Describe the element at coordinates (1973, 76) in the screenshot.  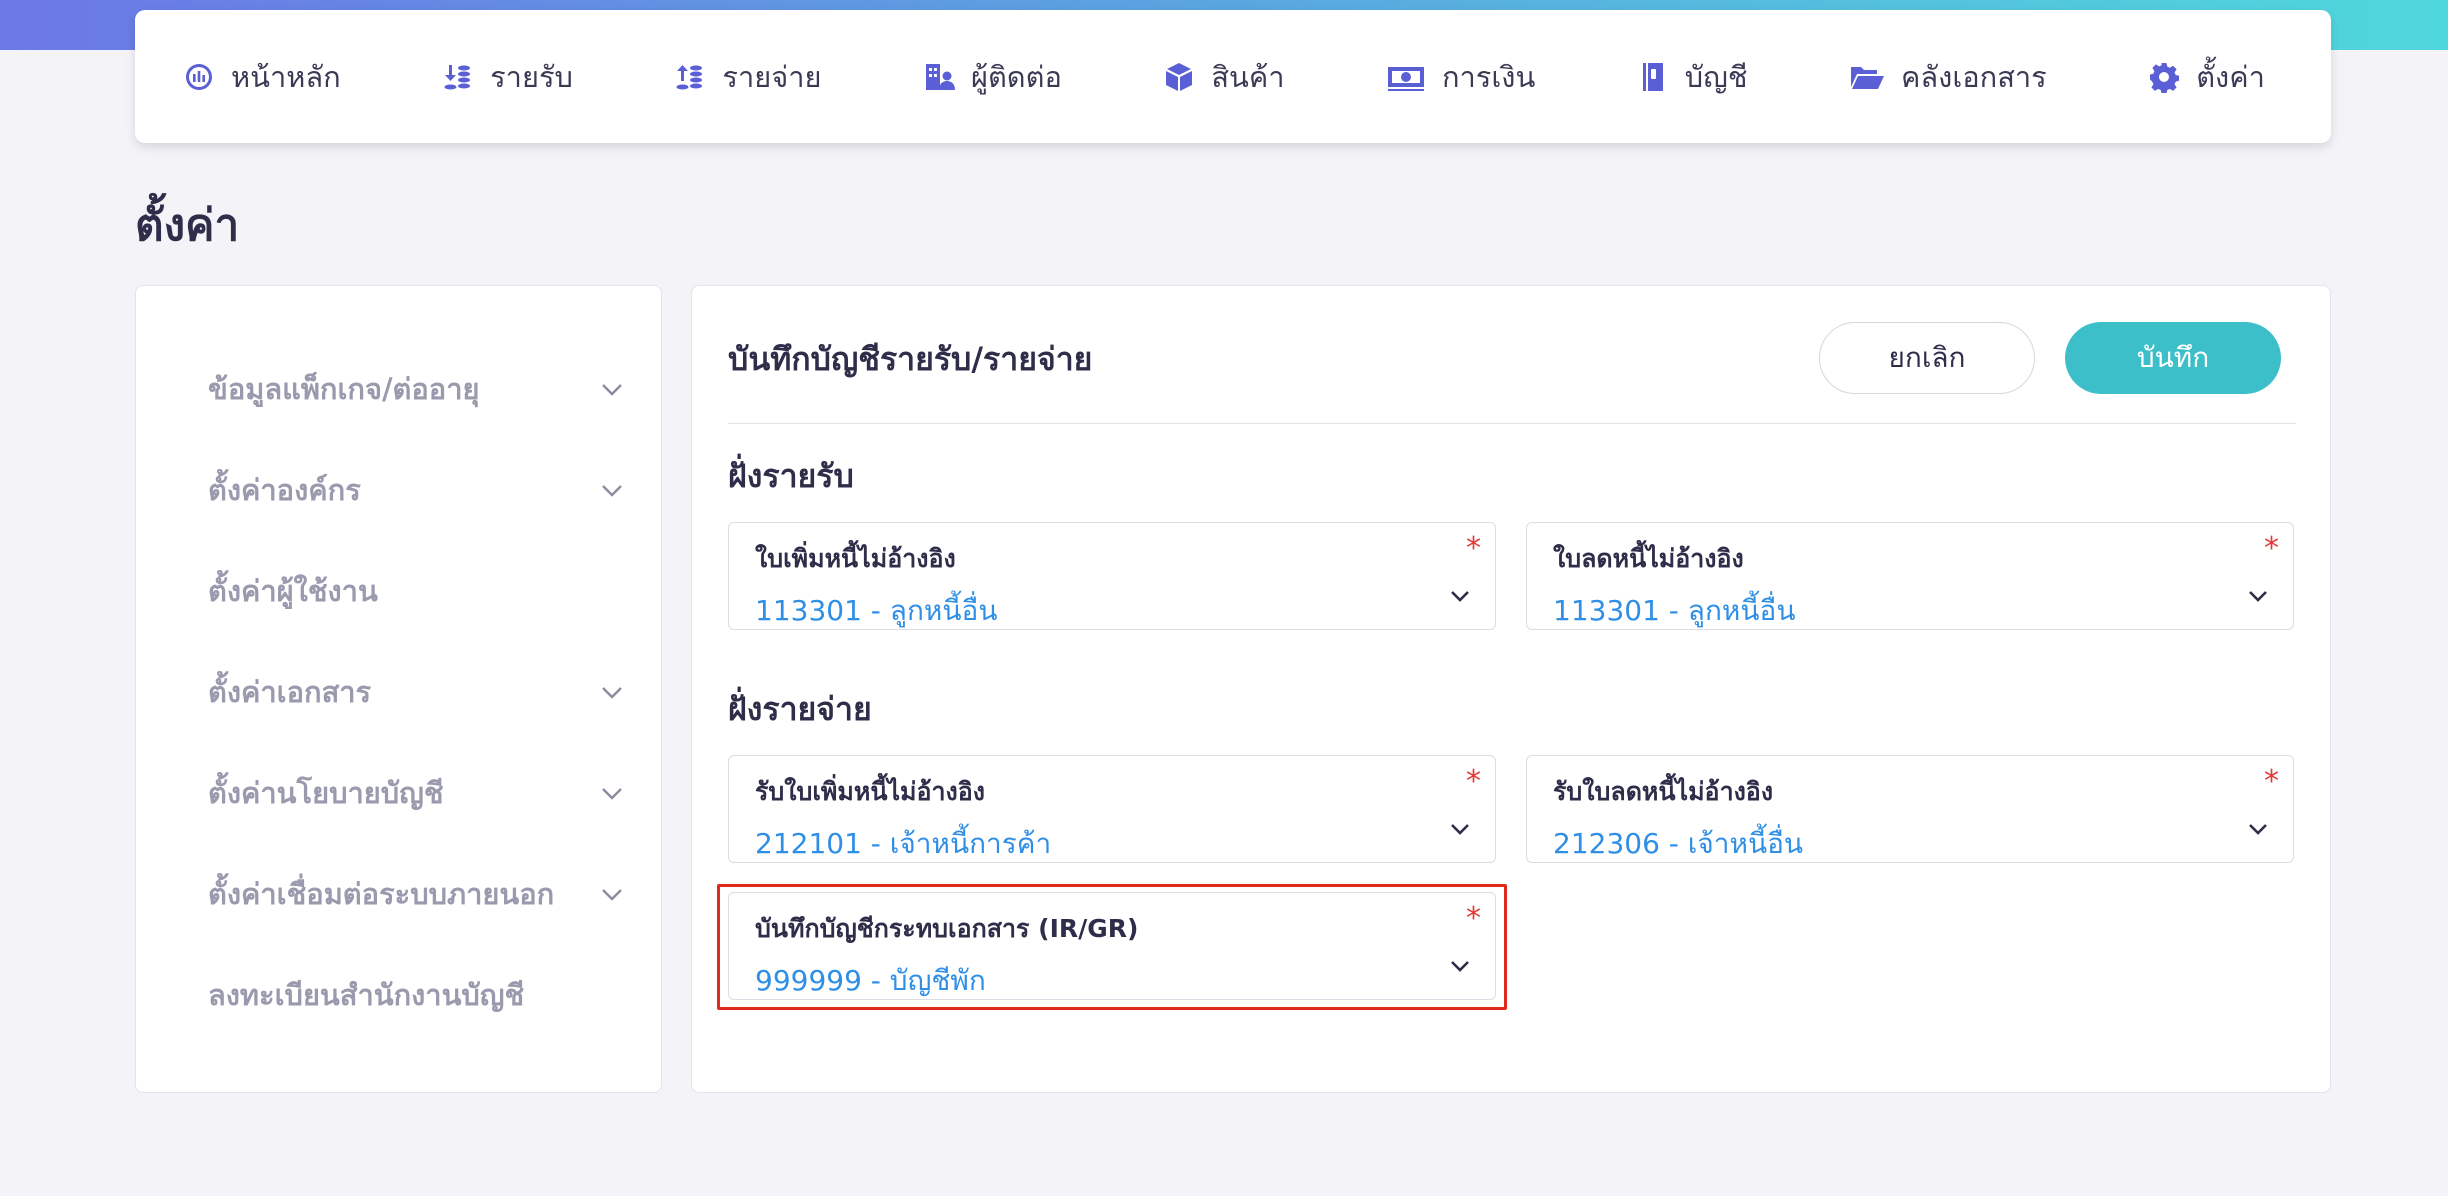
I see `nav-label: คลังเอกสาร` at that location.